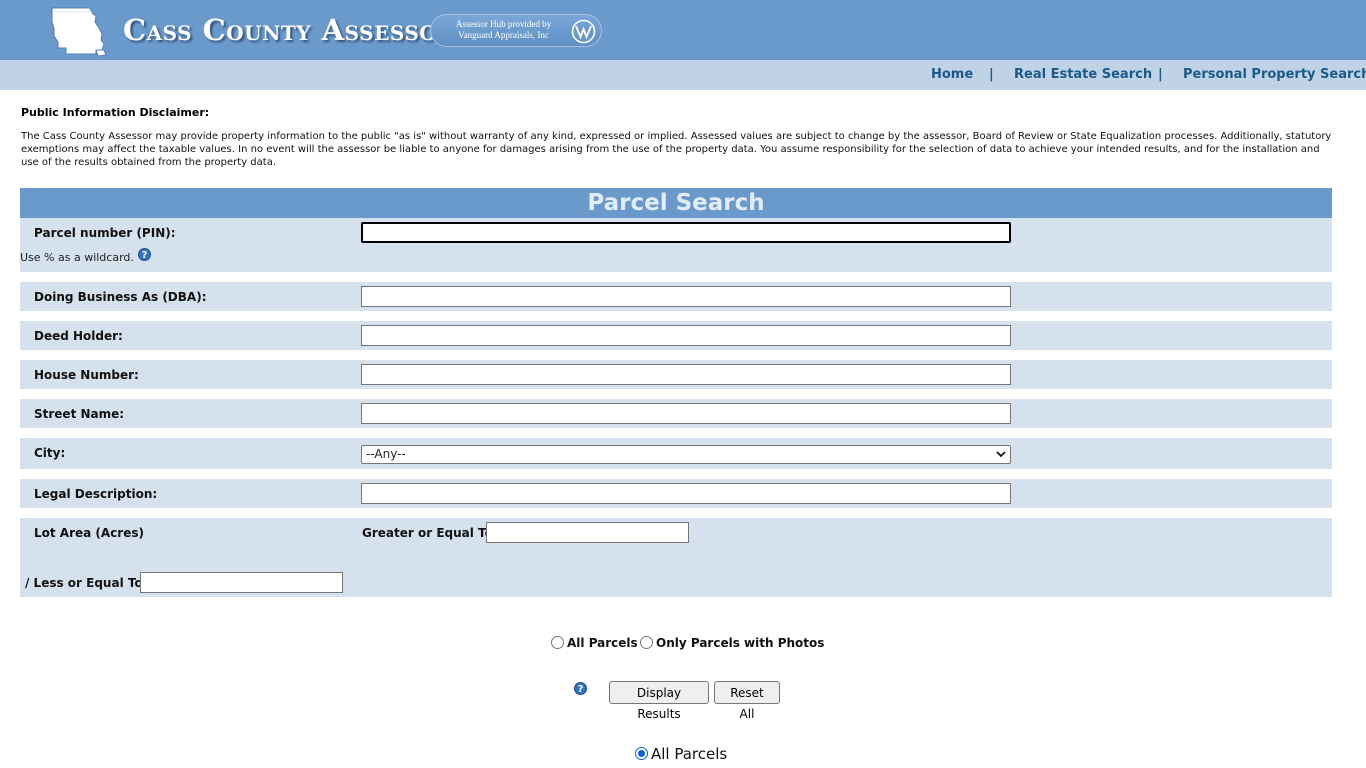 The height and width of the screenshot is (768, 1366). I want to click on pin-input, so click(686, 232).